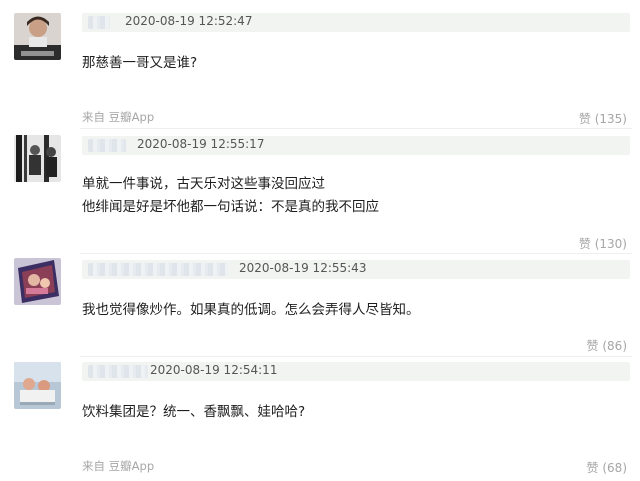 The width and height of the screenshot is (640, 481). Describe the element at coordinates (251, 310) in the screenshot. I see `comment-text: 我也觉得像炒作。如果真的低调。怎么会弄得人尽皆知。` at that location.